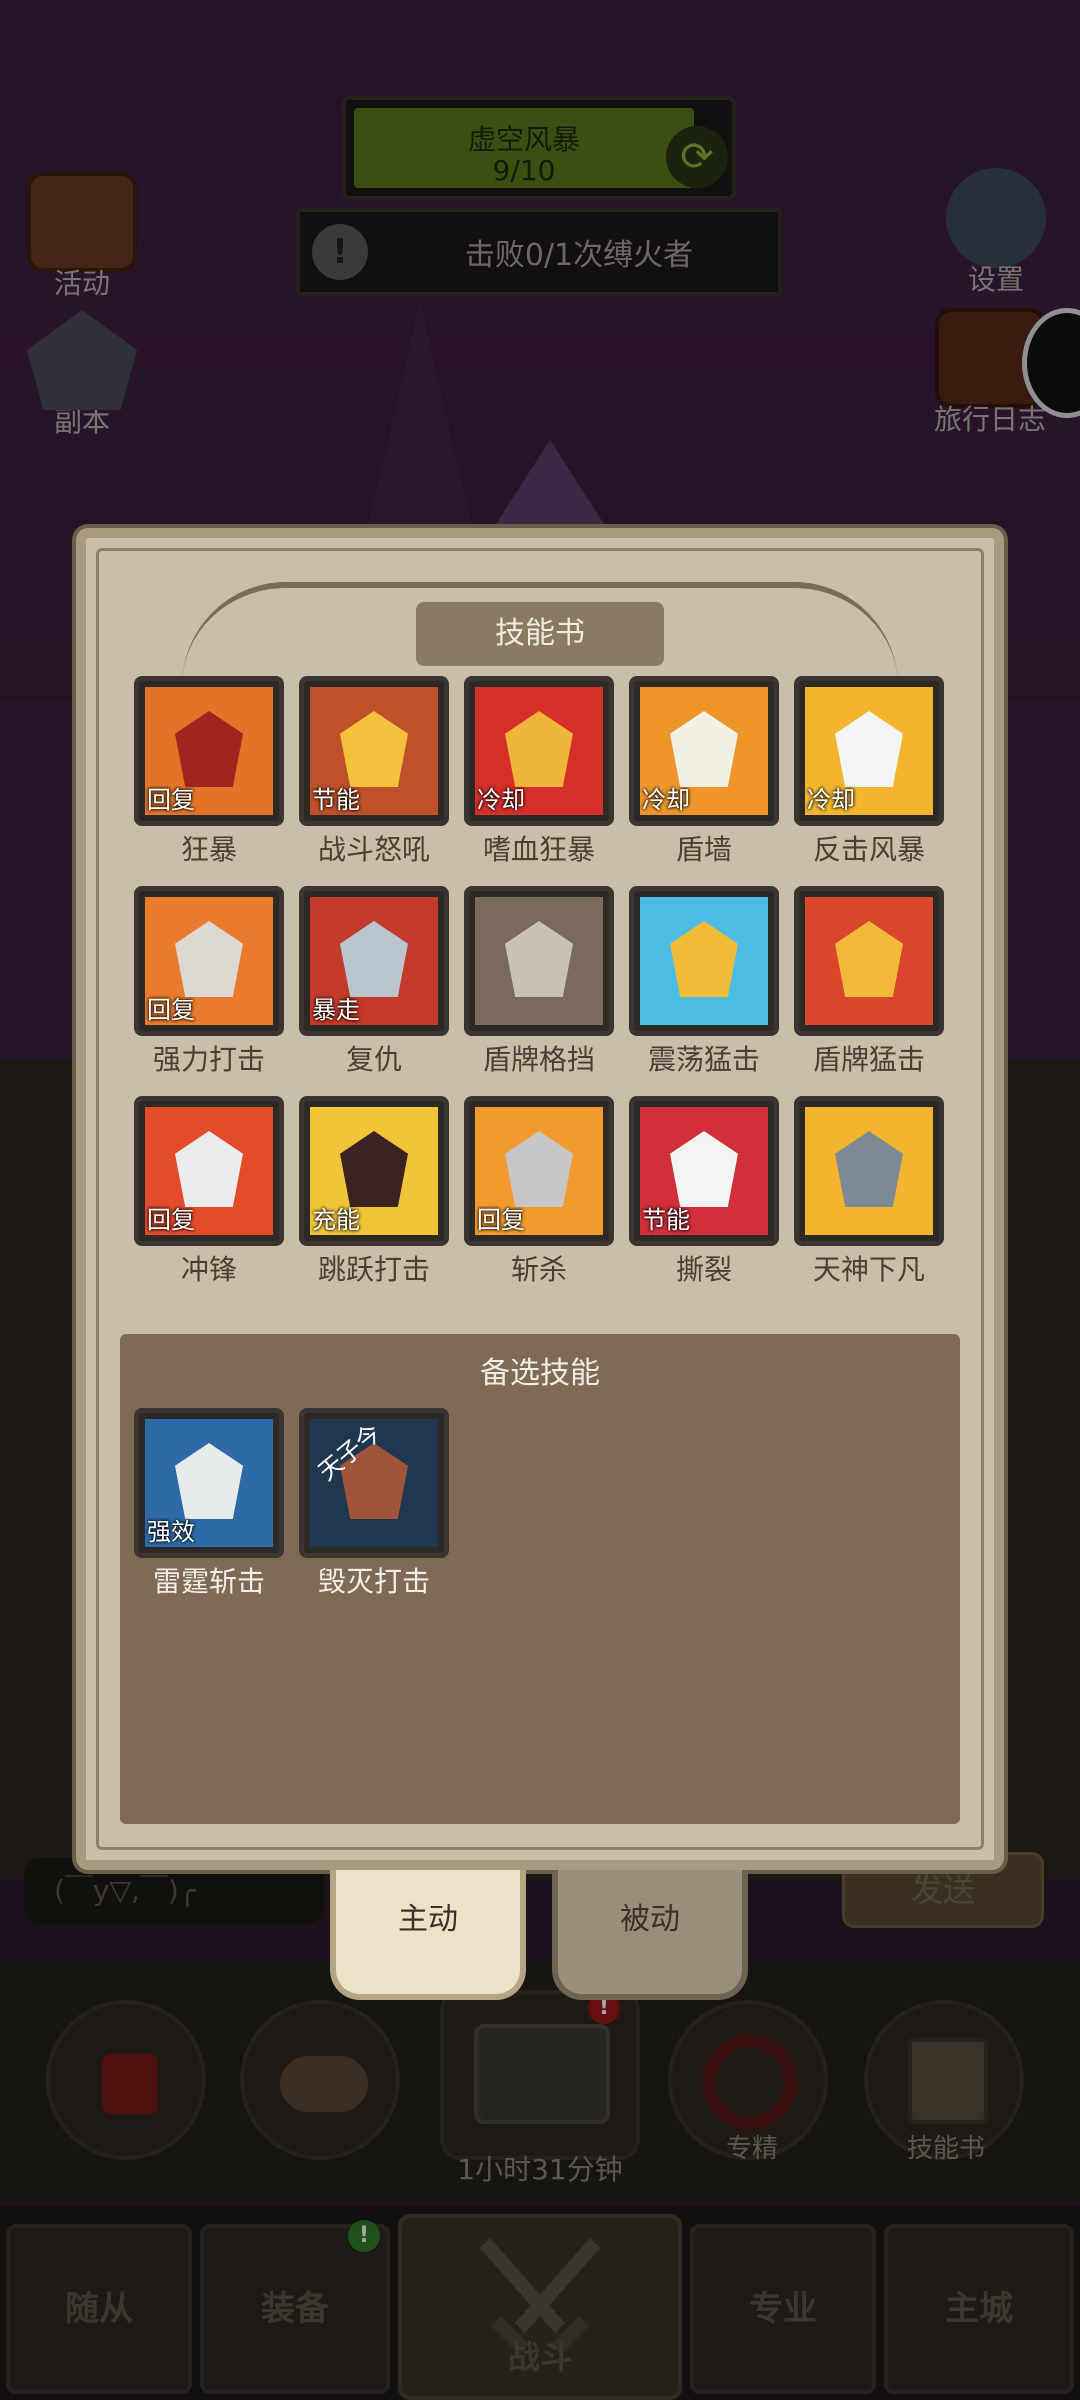 The height and width of the screenshot is (2400, 1080). I want to click on dungeon-icon, so click(82, 360).